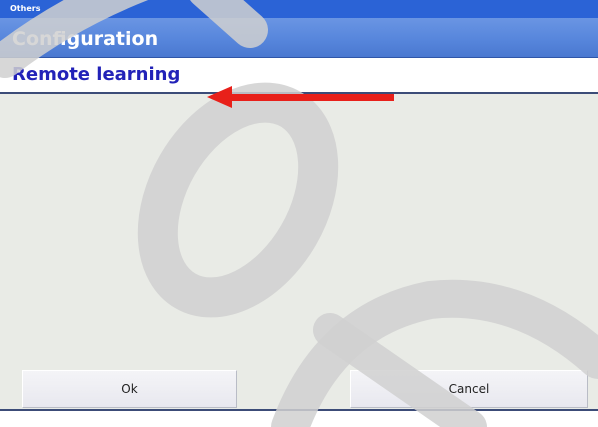  What do you see at coordinates (129, 389) in the screenshot?
I see `ok-button: Ok` at bounding box center [129, 389].